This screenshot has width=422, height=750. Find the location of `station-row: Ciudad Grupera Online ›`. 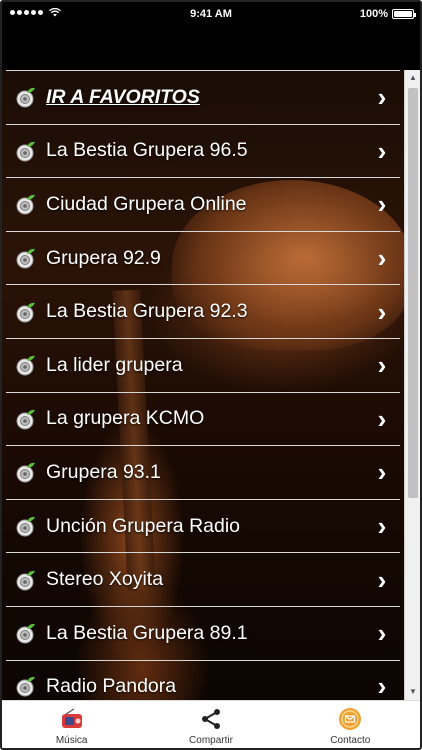

station-row: Ciudad Grupera Online › is located at coordinates (203, 204).